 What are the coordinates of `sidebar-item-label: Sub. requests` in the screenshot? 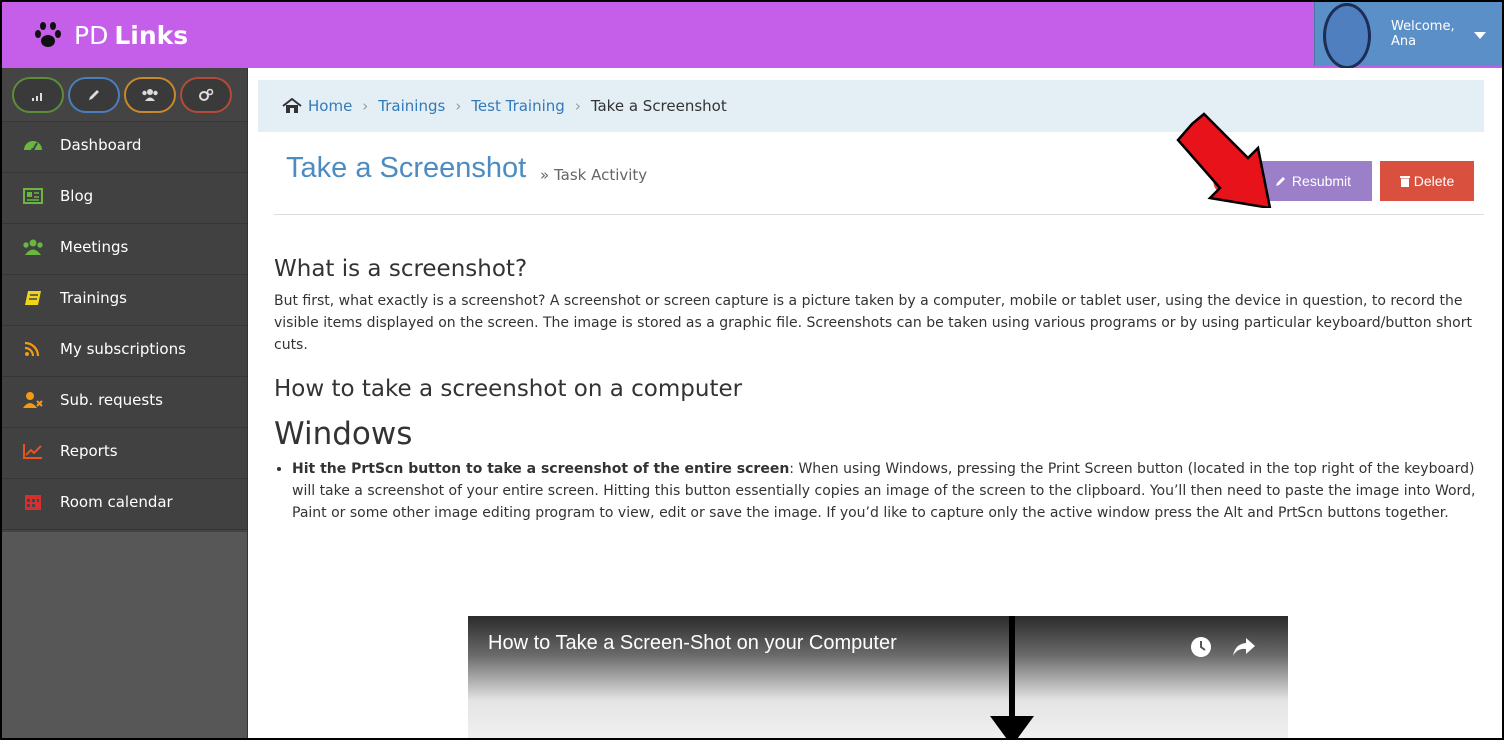 It's located at (111, 400).